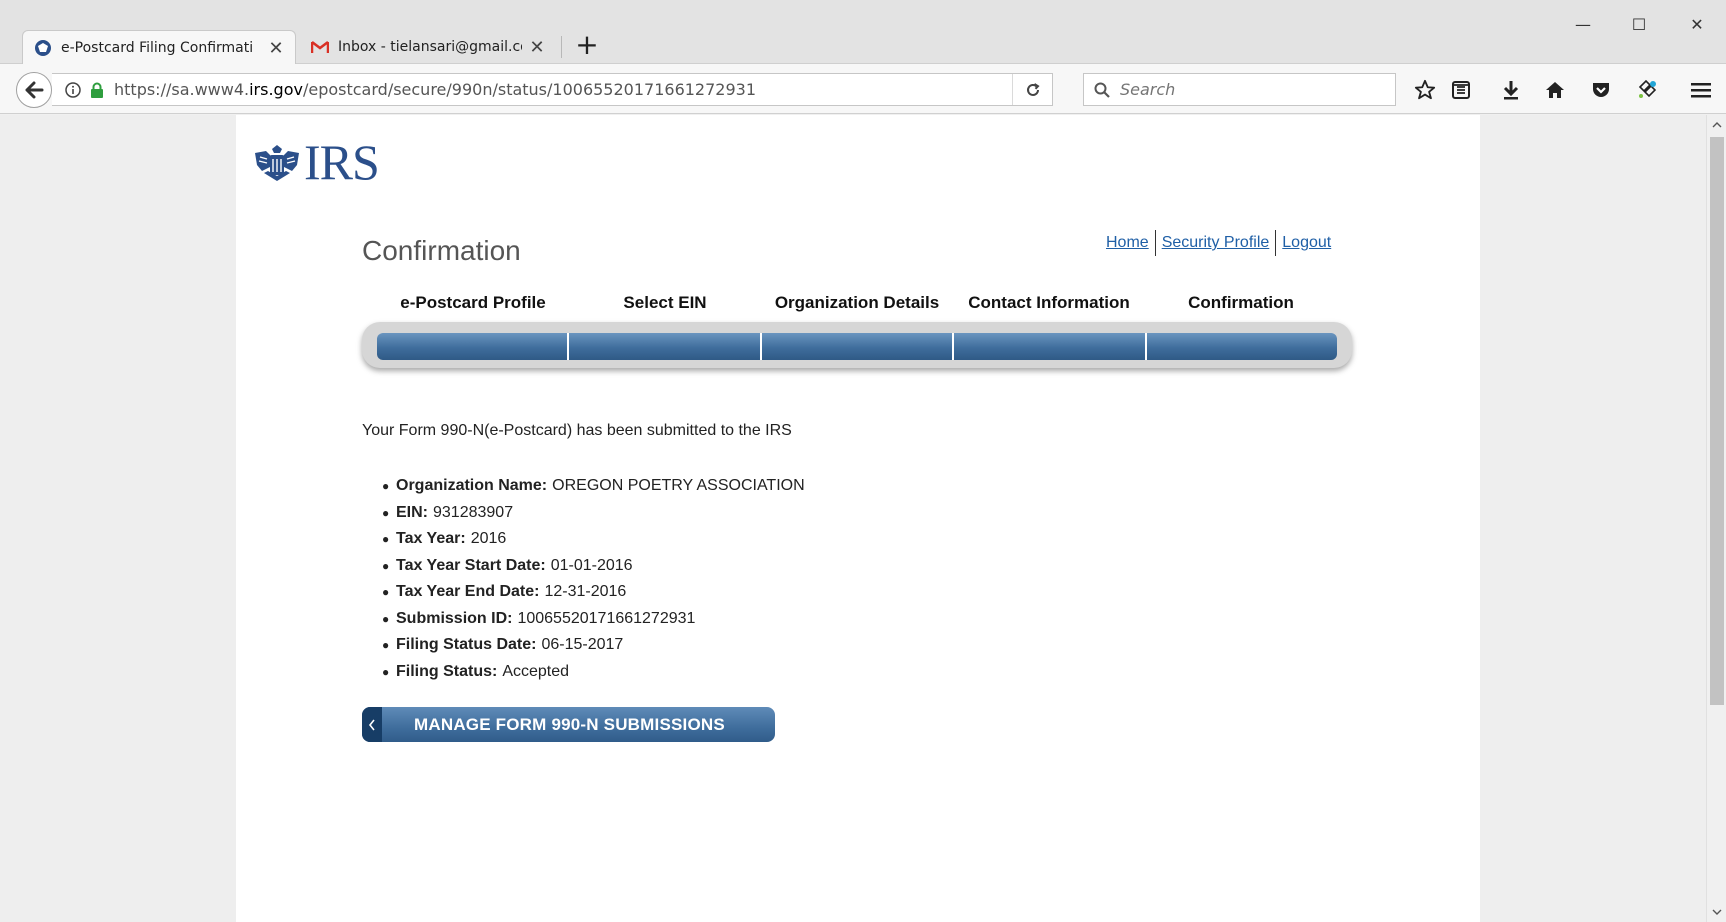 The image size is (1726, 922). Describe the element at coordinates (587, 46) in the screenshot. I see `new-tab-button: +` at that location.